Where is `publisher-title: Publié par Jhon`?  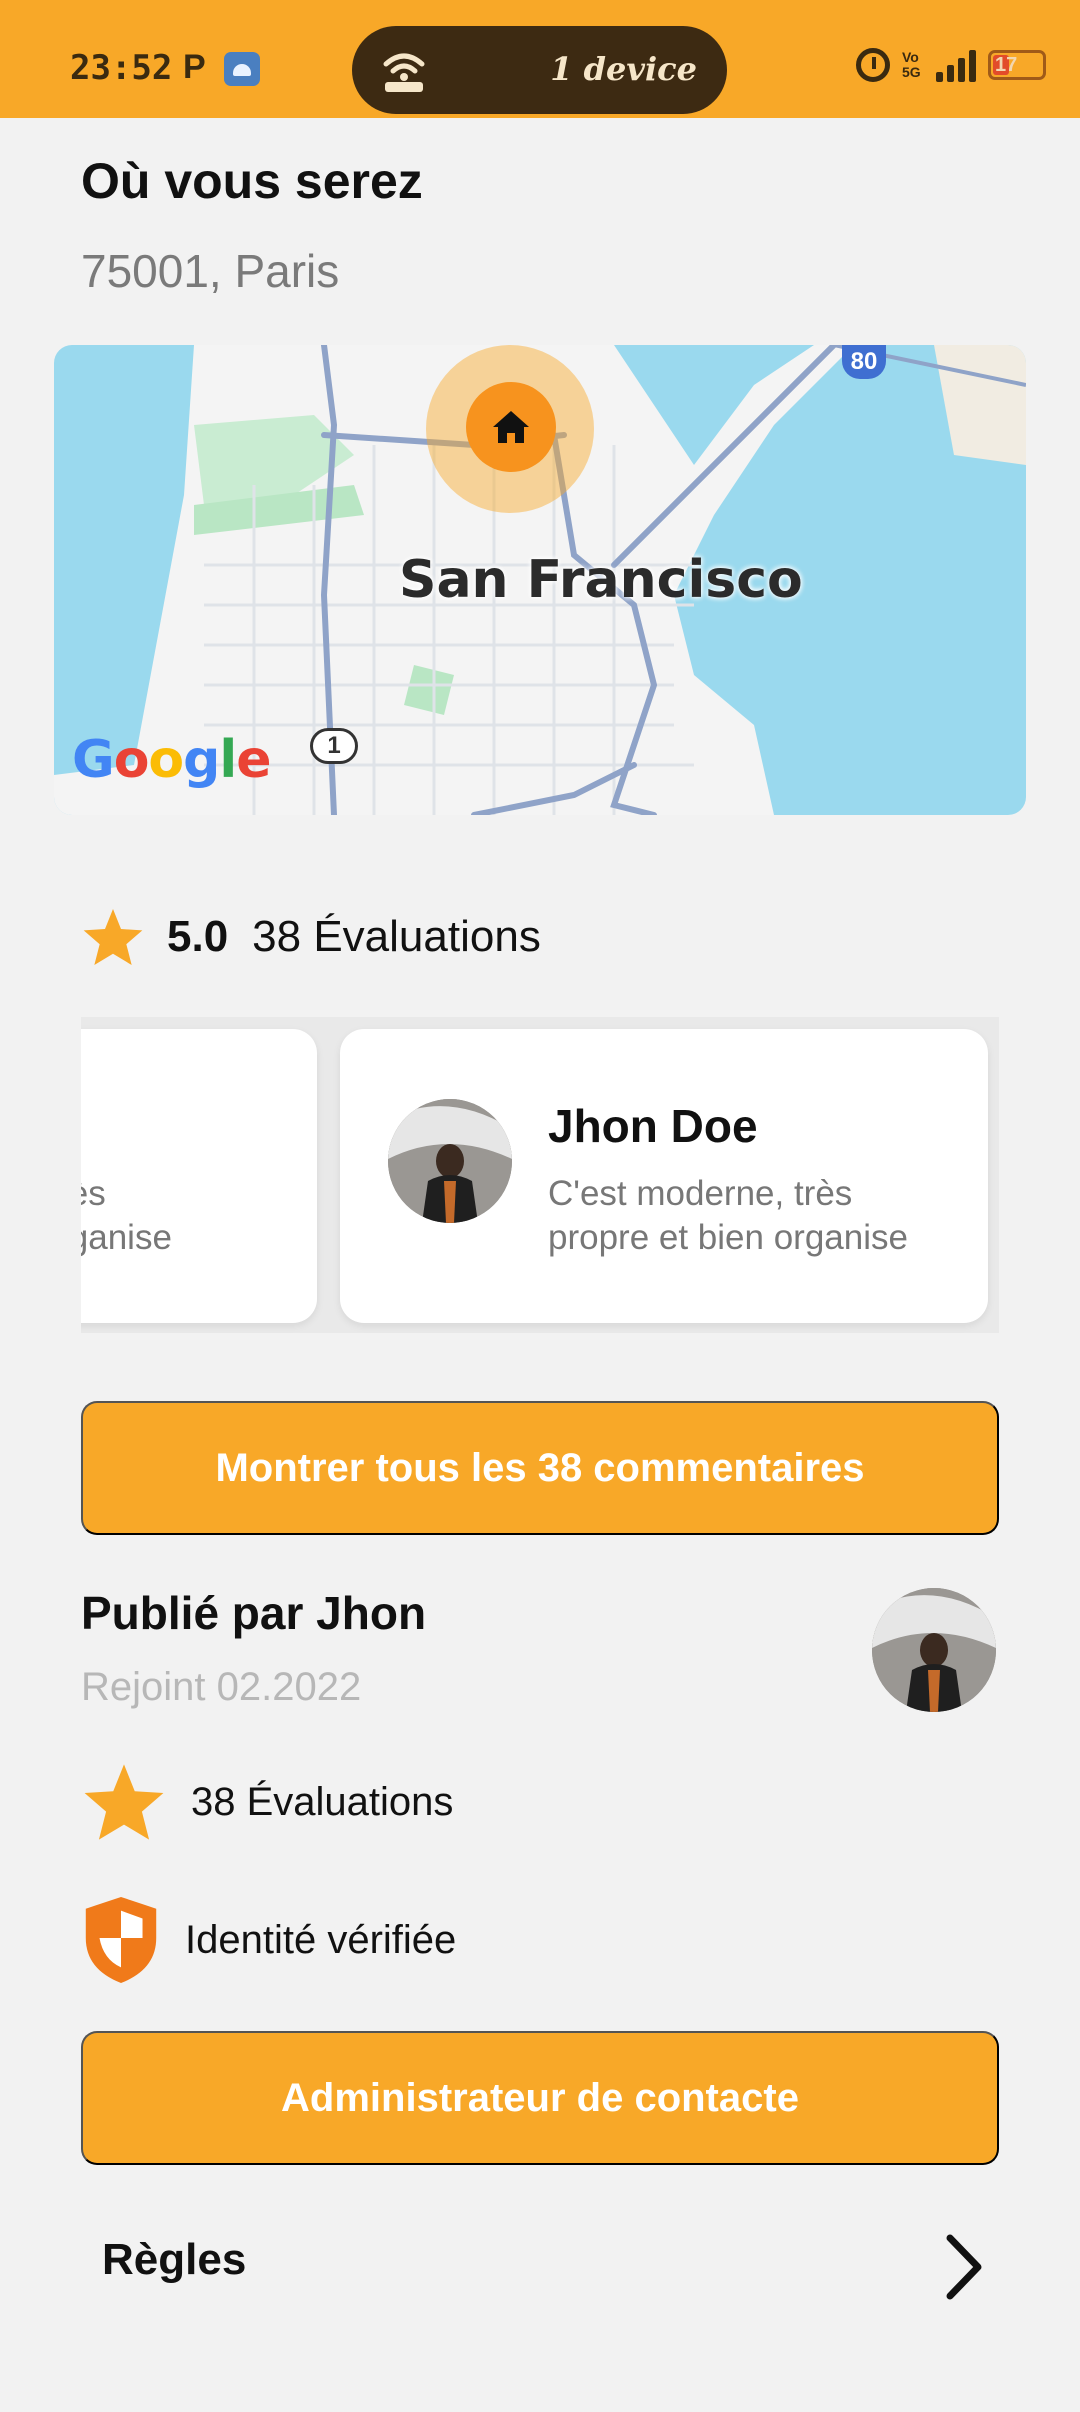 publisher-title: Publié par Jhon is located at coordinates (254, 1613).